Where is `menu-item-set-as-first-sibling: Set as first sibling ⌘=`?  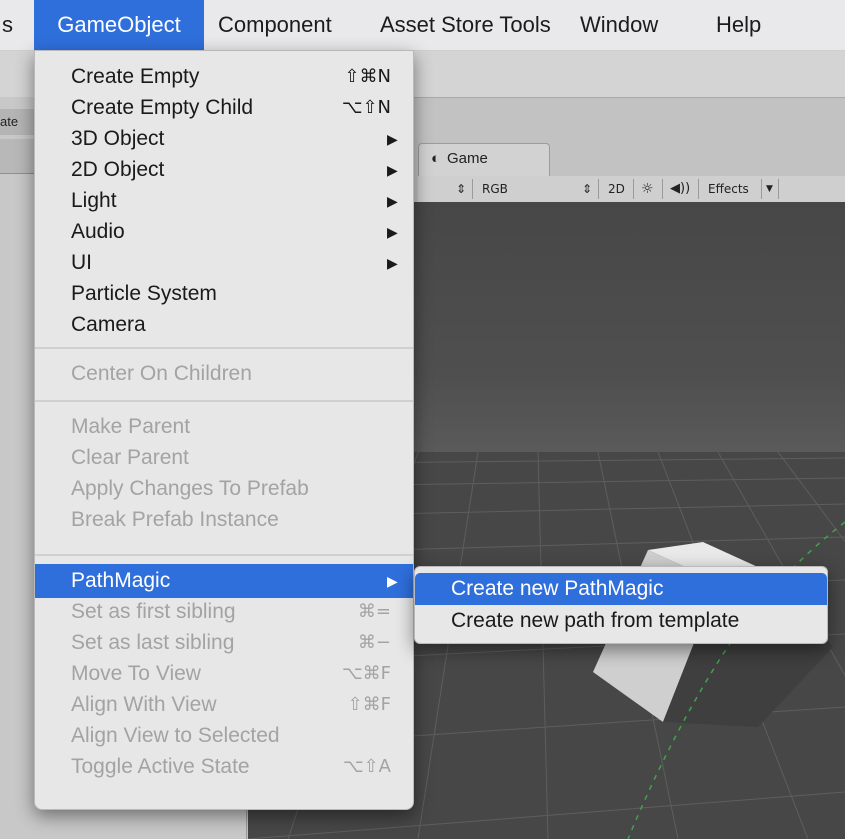
menu-item-set-as-first-sibling: Set as first sibling ⌘= is located at coordinates (224, 612).